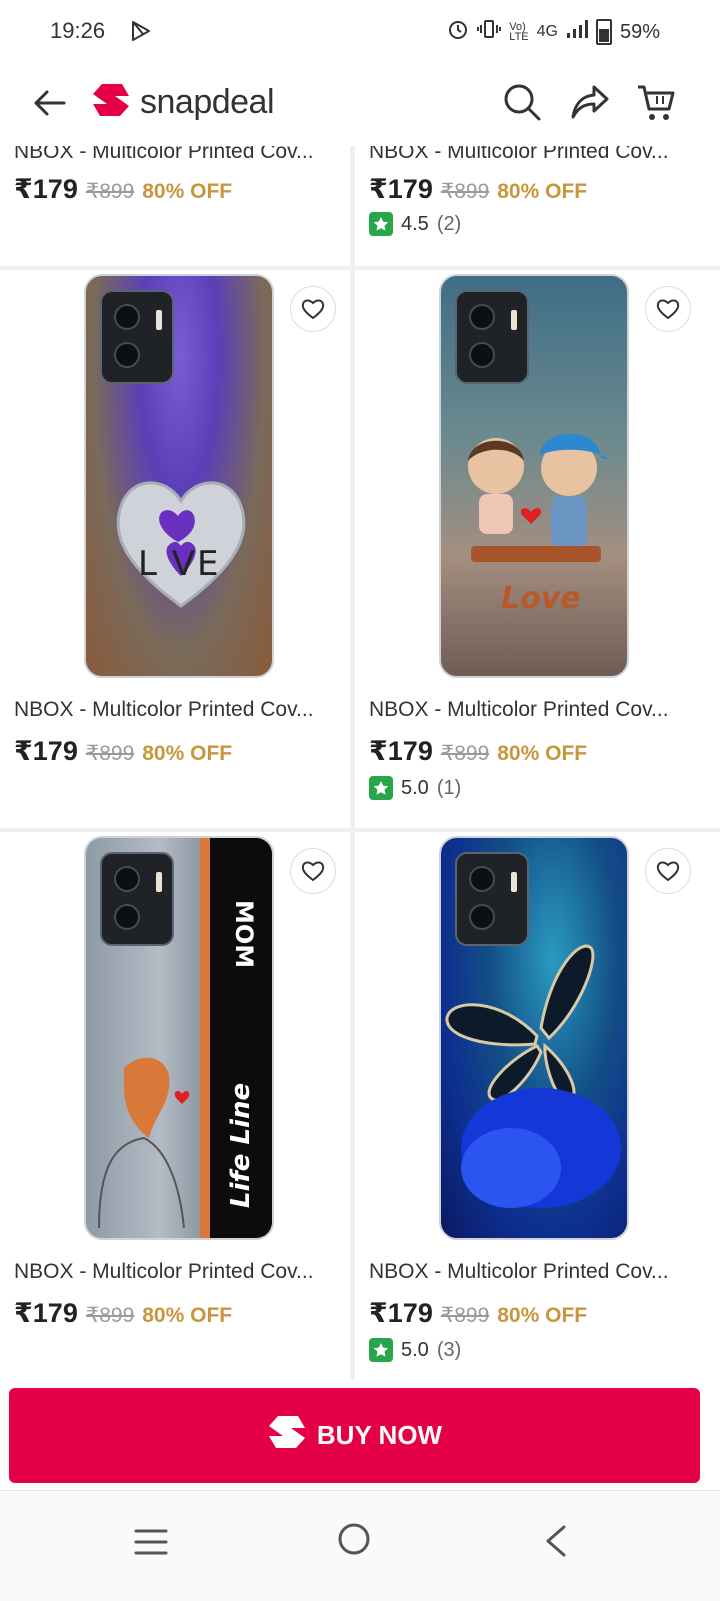  I want to click on home-icon, so click(354, 1541).